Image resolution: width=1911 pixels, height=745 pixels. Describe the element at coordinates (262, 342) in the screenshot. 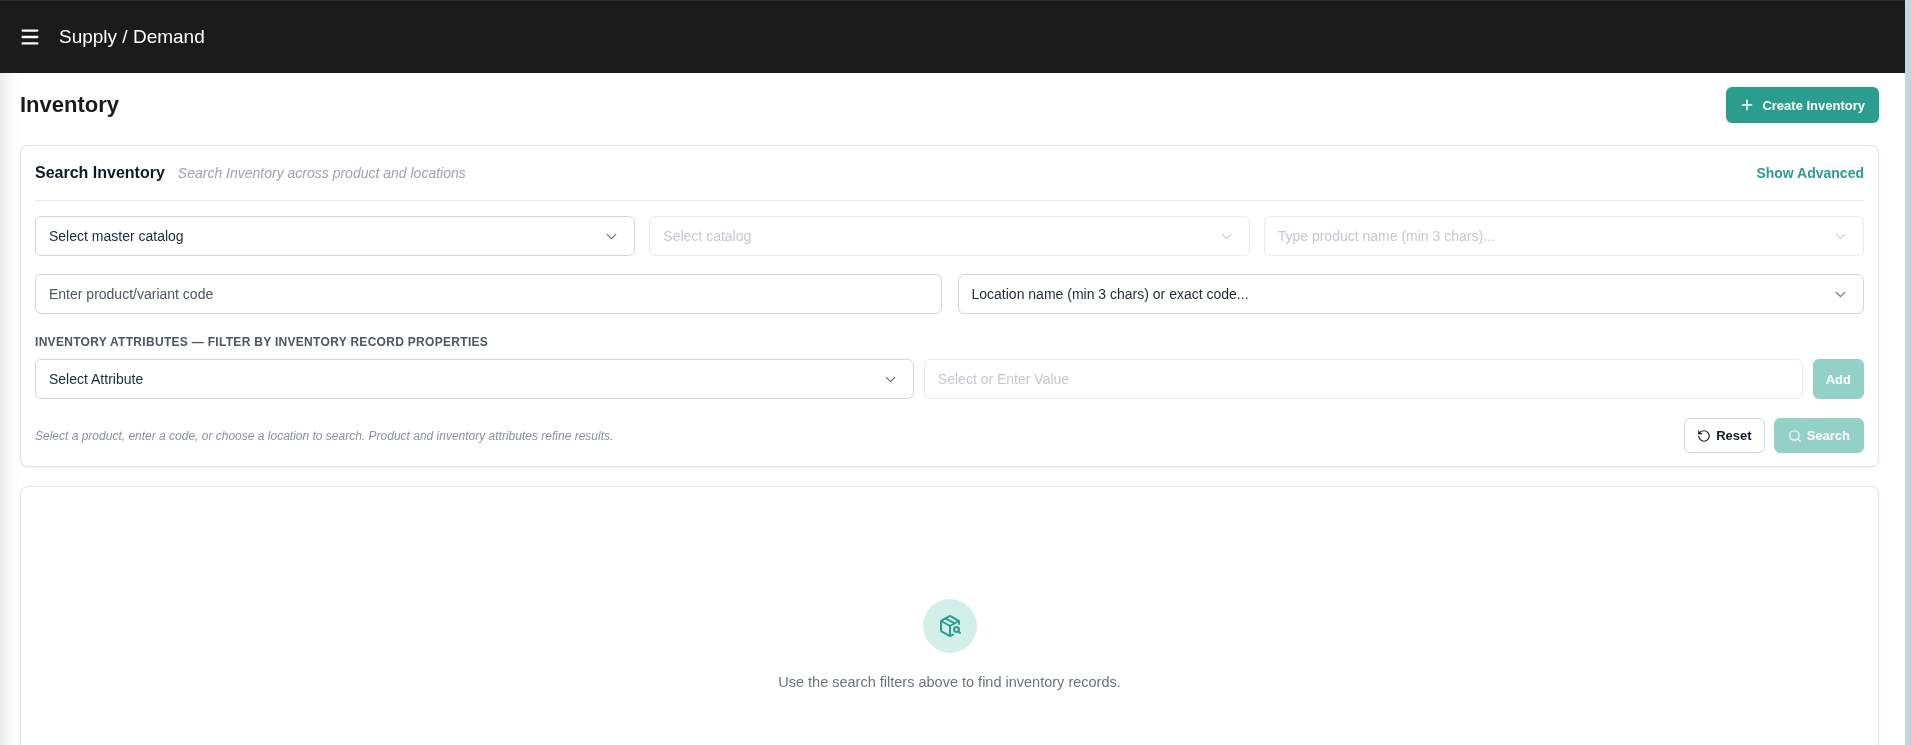

I see `section-heading: INVENTORY ATTRIBUTES — FILTER BY INVENTORY RECORD PROPERTIES` at that location.